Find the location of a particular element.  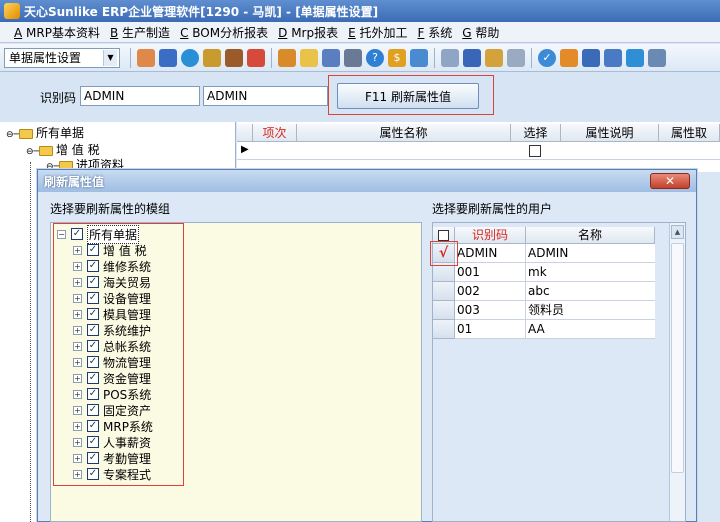

close-icon: ✕ is located at coordinates (670, 181).